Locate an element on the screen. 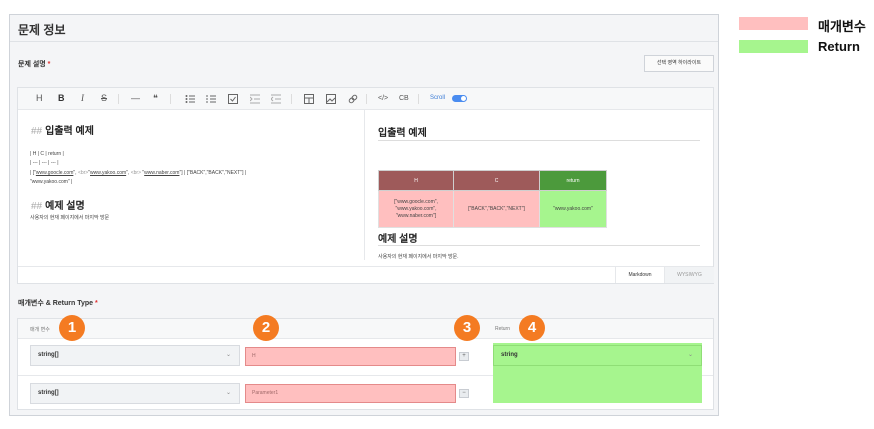 The width and height of the screenshot is (874, 429). editor-toolbar: H B I S — ❝ </> CB Scroll is located at coordinates (365, 99).